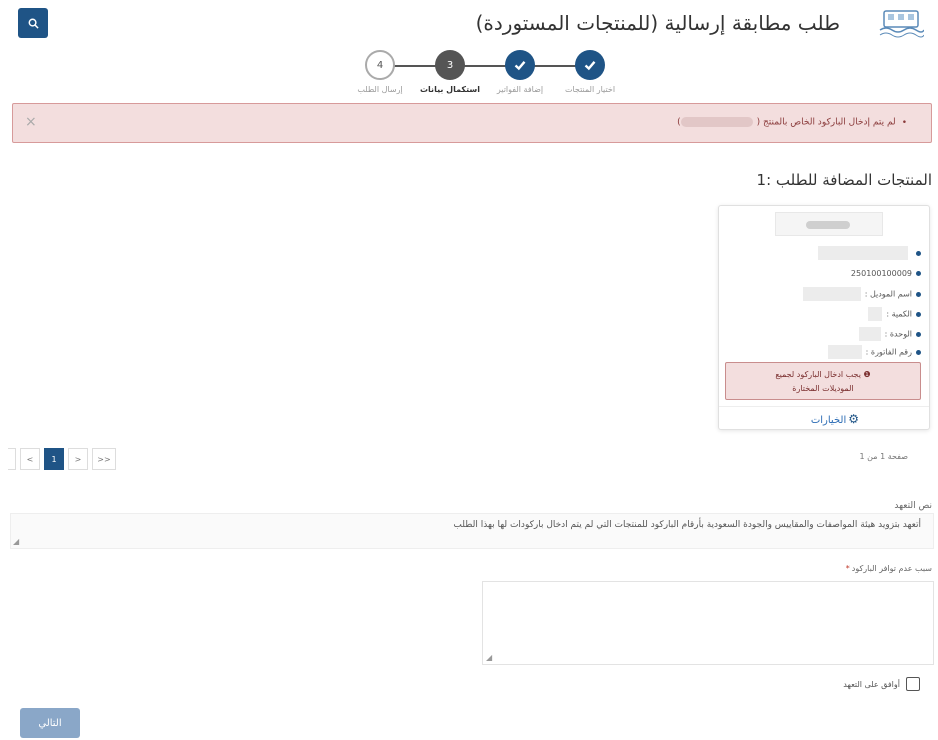 The height and width of the screenshot is (740, 938). I want to click on step-select-products: اختيار المنتجات, so click(590, 72).